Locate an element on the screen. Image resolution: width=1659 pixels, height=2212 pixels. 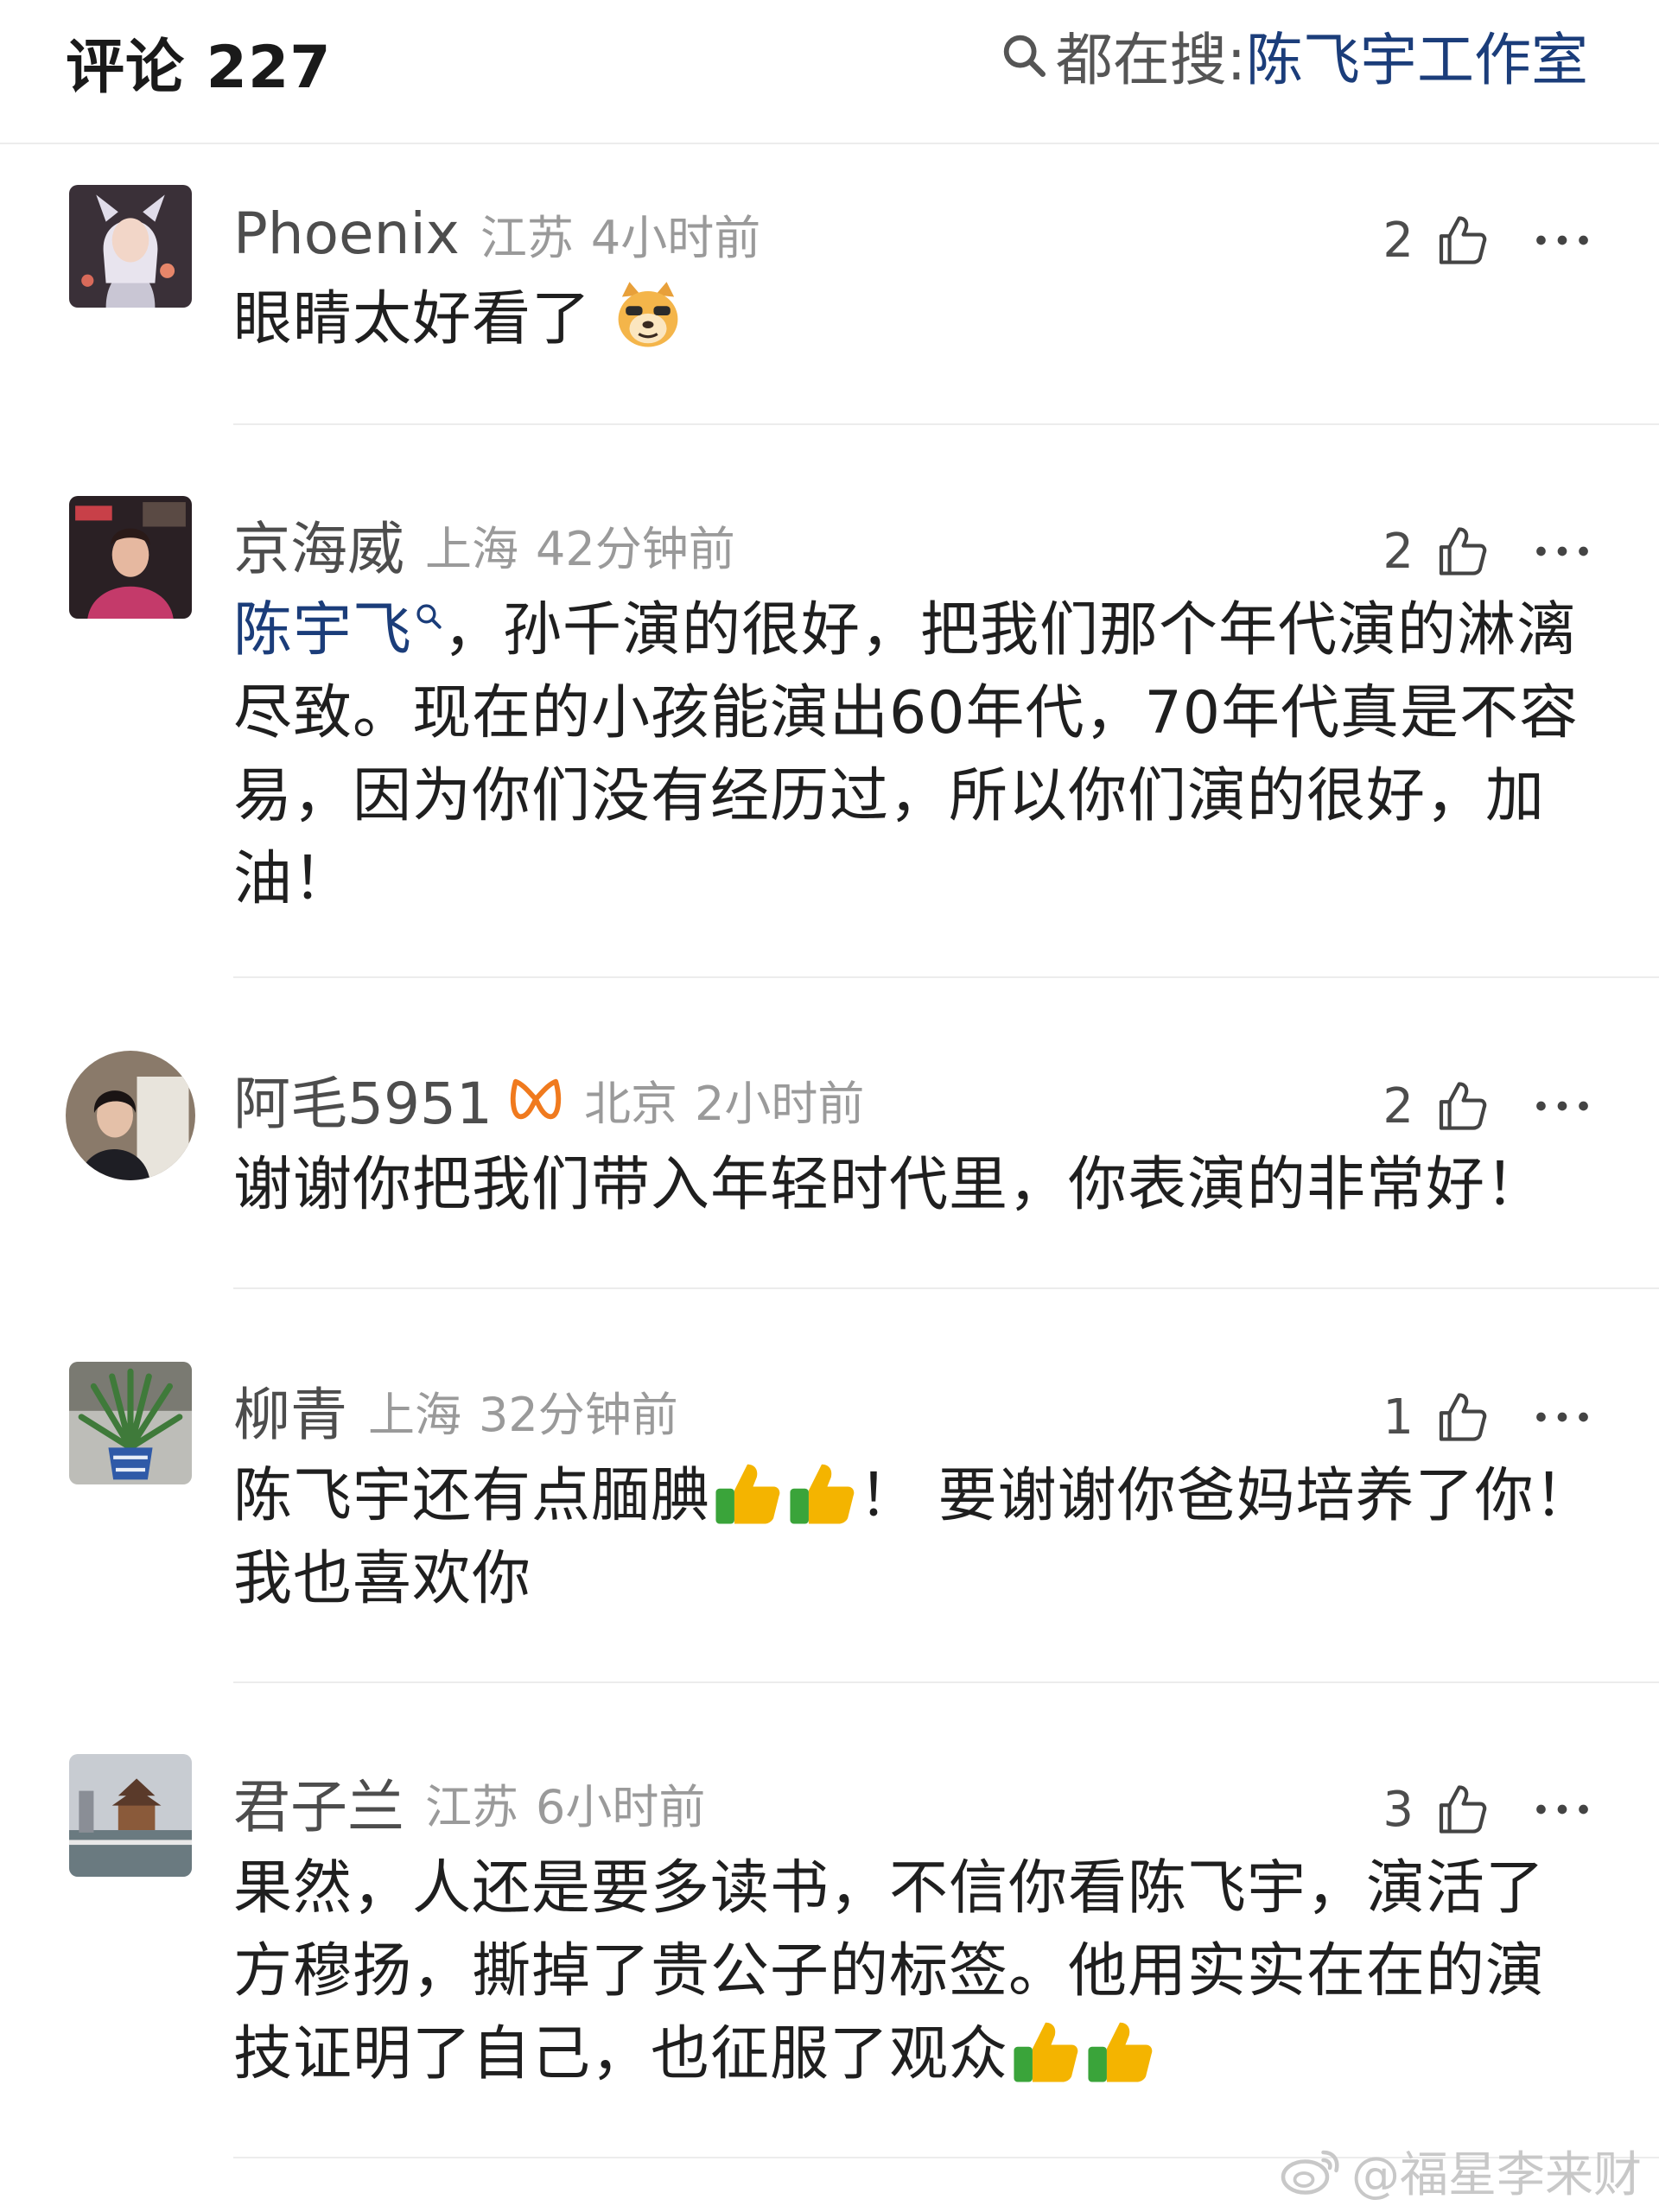
trending-search: 都在搜: 陈飞宇工作室 is located at coordinates (1293, 57).